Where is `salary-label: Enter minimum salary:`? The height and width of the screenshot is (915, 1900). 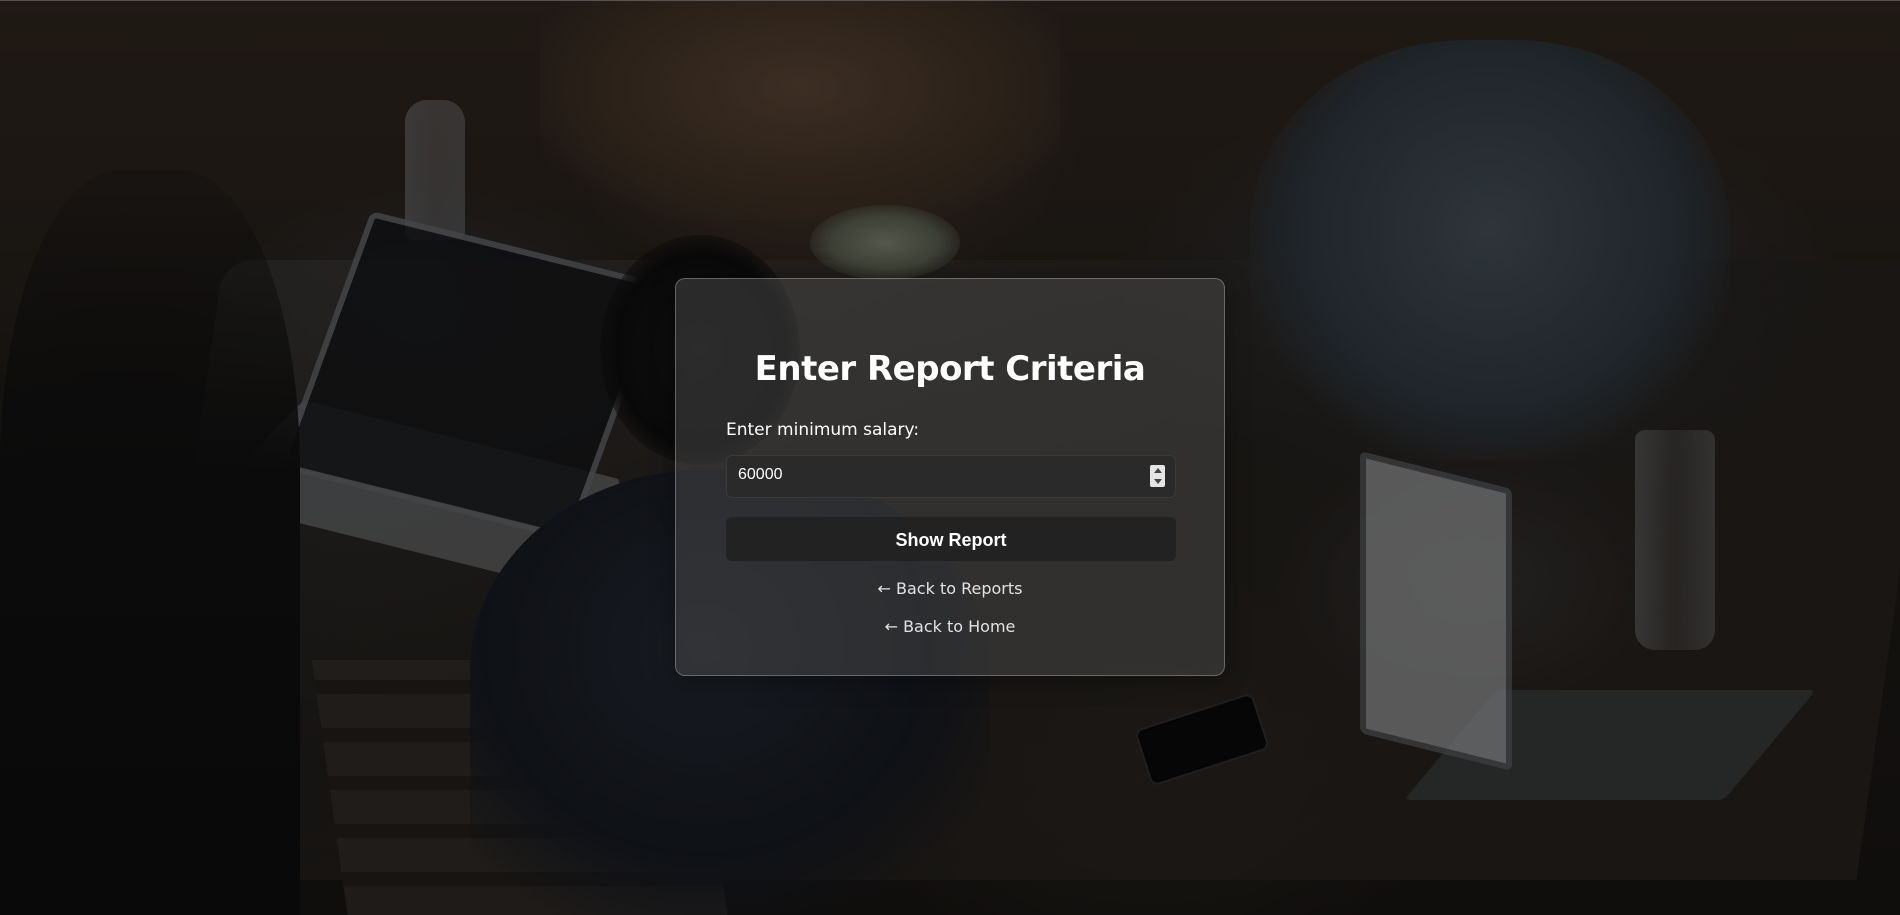
salary-label: Enter minimum salary: is located at coordinates (823, 430).